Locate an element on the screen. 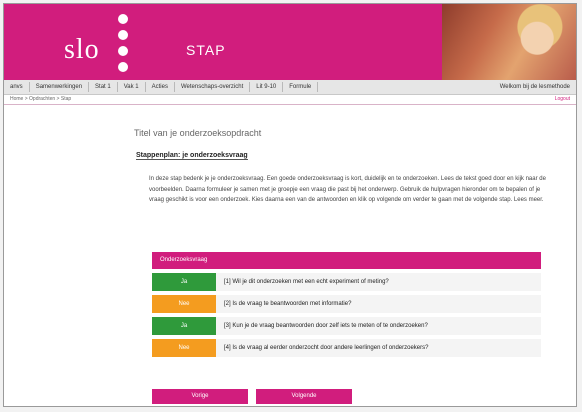 This screenshot has height=412, width=582. navigation-buttons: Vorige Volgende is located at coordinates (252, 396).